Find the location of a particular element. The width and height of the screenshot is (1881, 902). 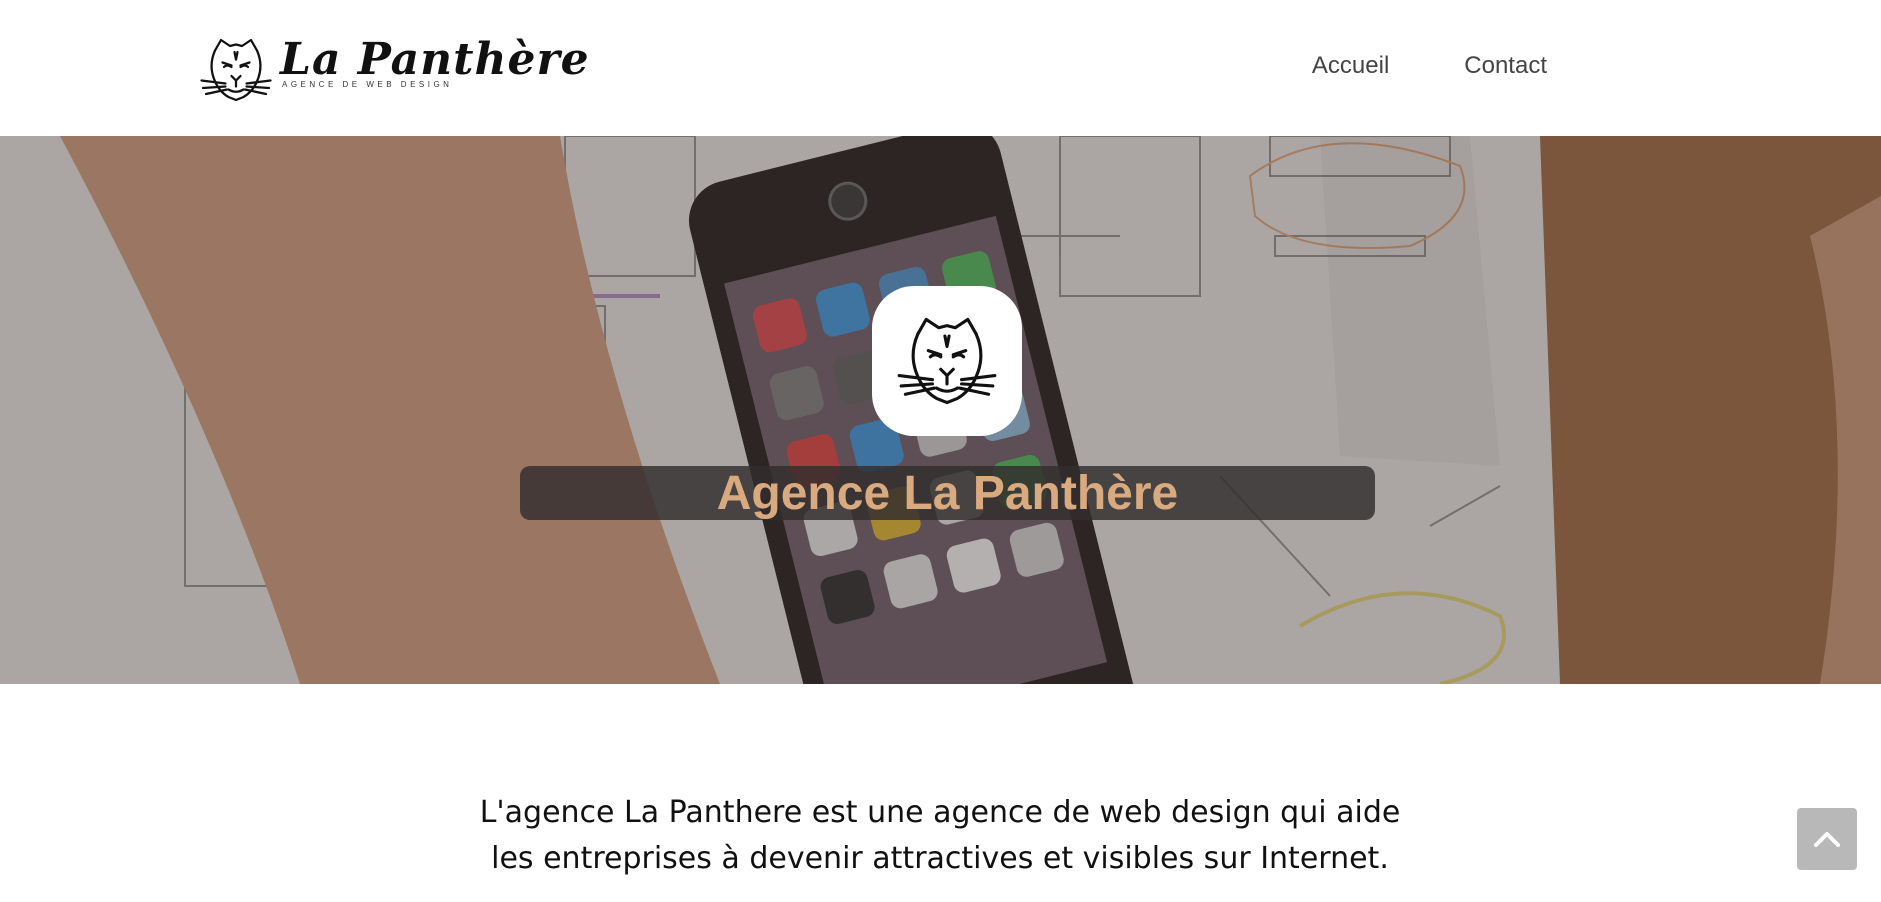

nav-link-accueil: Accueil is located at coordinates (1350, 66).